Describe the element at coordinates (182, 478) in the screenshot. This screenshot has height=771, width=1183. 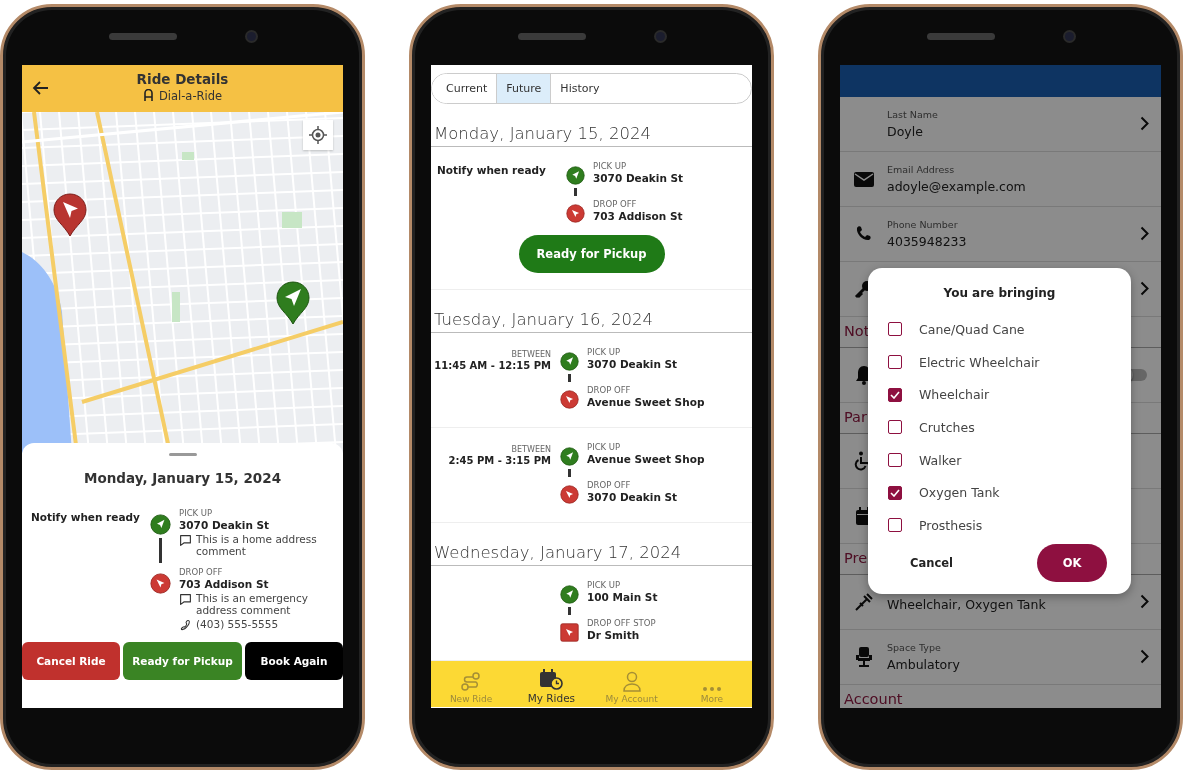
I see `ride-date: Monday, January 15, 2024` at that location.